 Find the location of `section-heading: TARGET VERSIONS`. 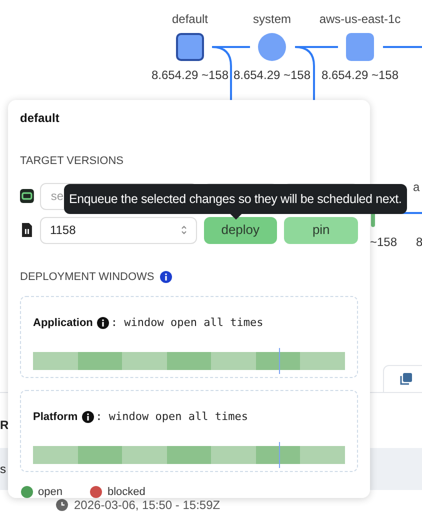

section-heading: TARGET VERSIONS is located at coordinates (72, 161).